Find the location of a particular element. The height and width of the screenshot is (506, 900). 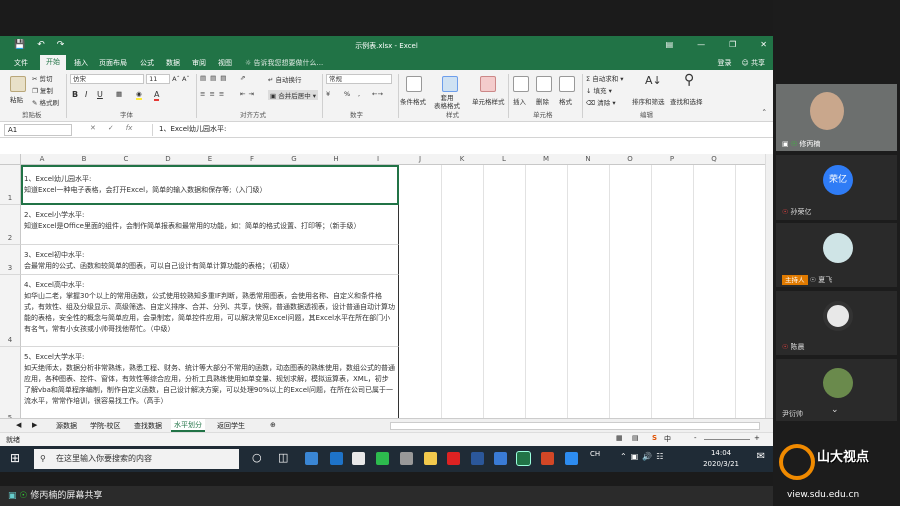

underline-button: U is located at coordinates (100, 94).